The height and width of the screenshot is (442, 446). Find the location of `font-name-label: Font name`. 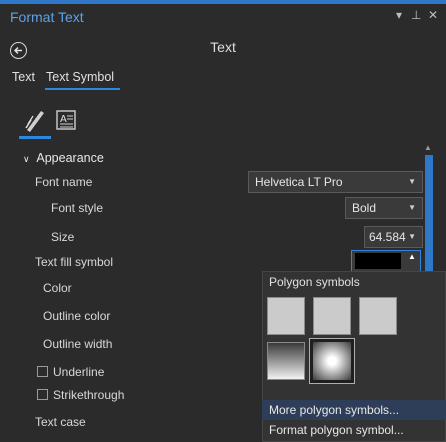

font-name-label: Font name is located at coordinates (64, 182).